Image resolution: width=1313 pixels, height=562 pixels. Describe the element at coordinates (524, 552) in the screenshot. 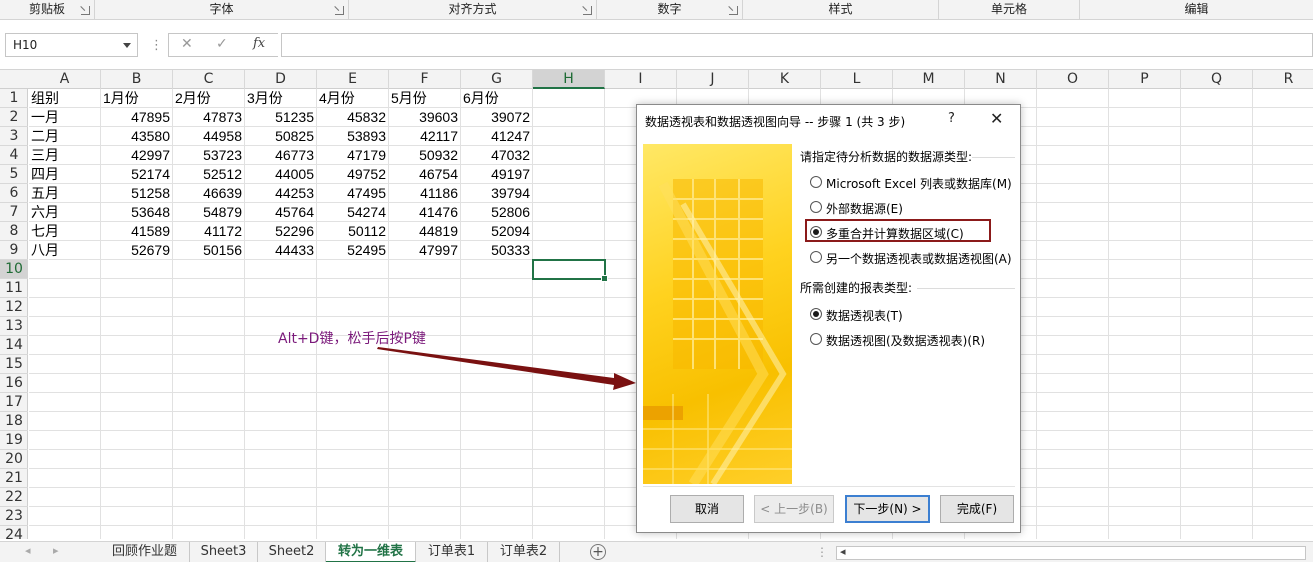

I see `sheet-tab: 订单表2` at that location.